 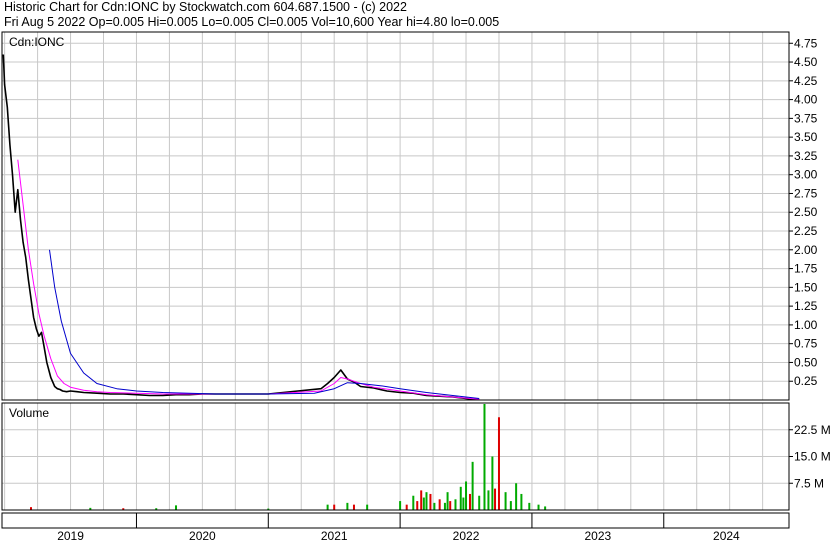 I want to click on price-tick-label: 1.50, so click(x=806, y=287).